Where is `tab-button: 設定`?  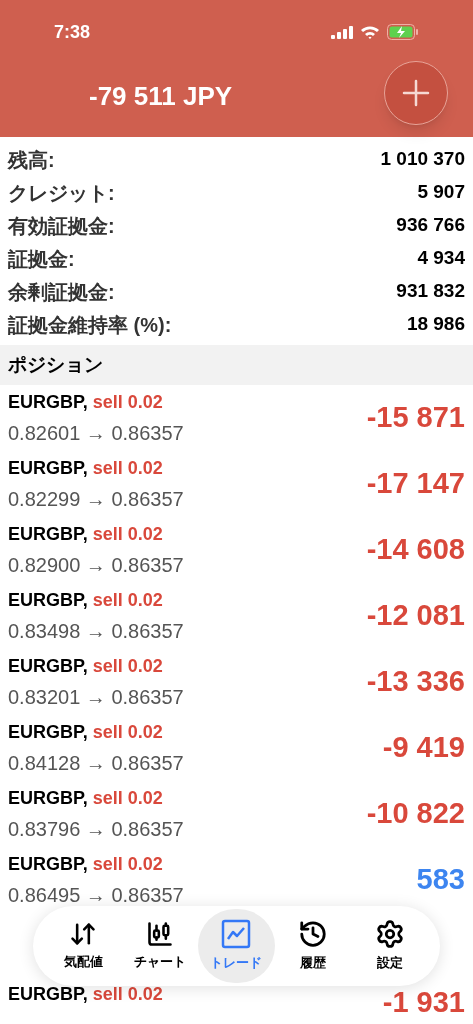 tab-button: 設定 is located at coordinates (389, 946).